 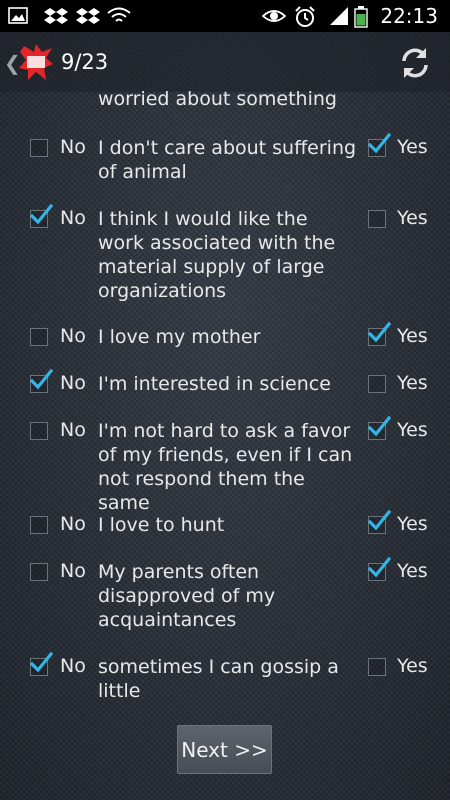 I want to click on question-text: sometimes I can gossip a little, so click(x=218, y=679).